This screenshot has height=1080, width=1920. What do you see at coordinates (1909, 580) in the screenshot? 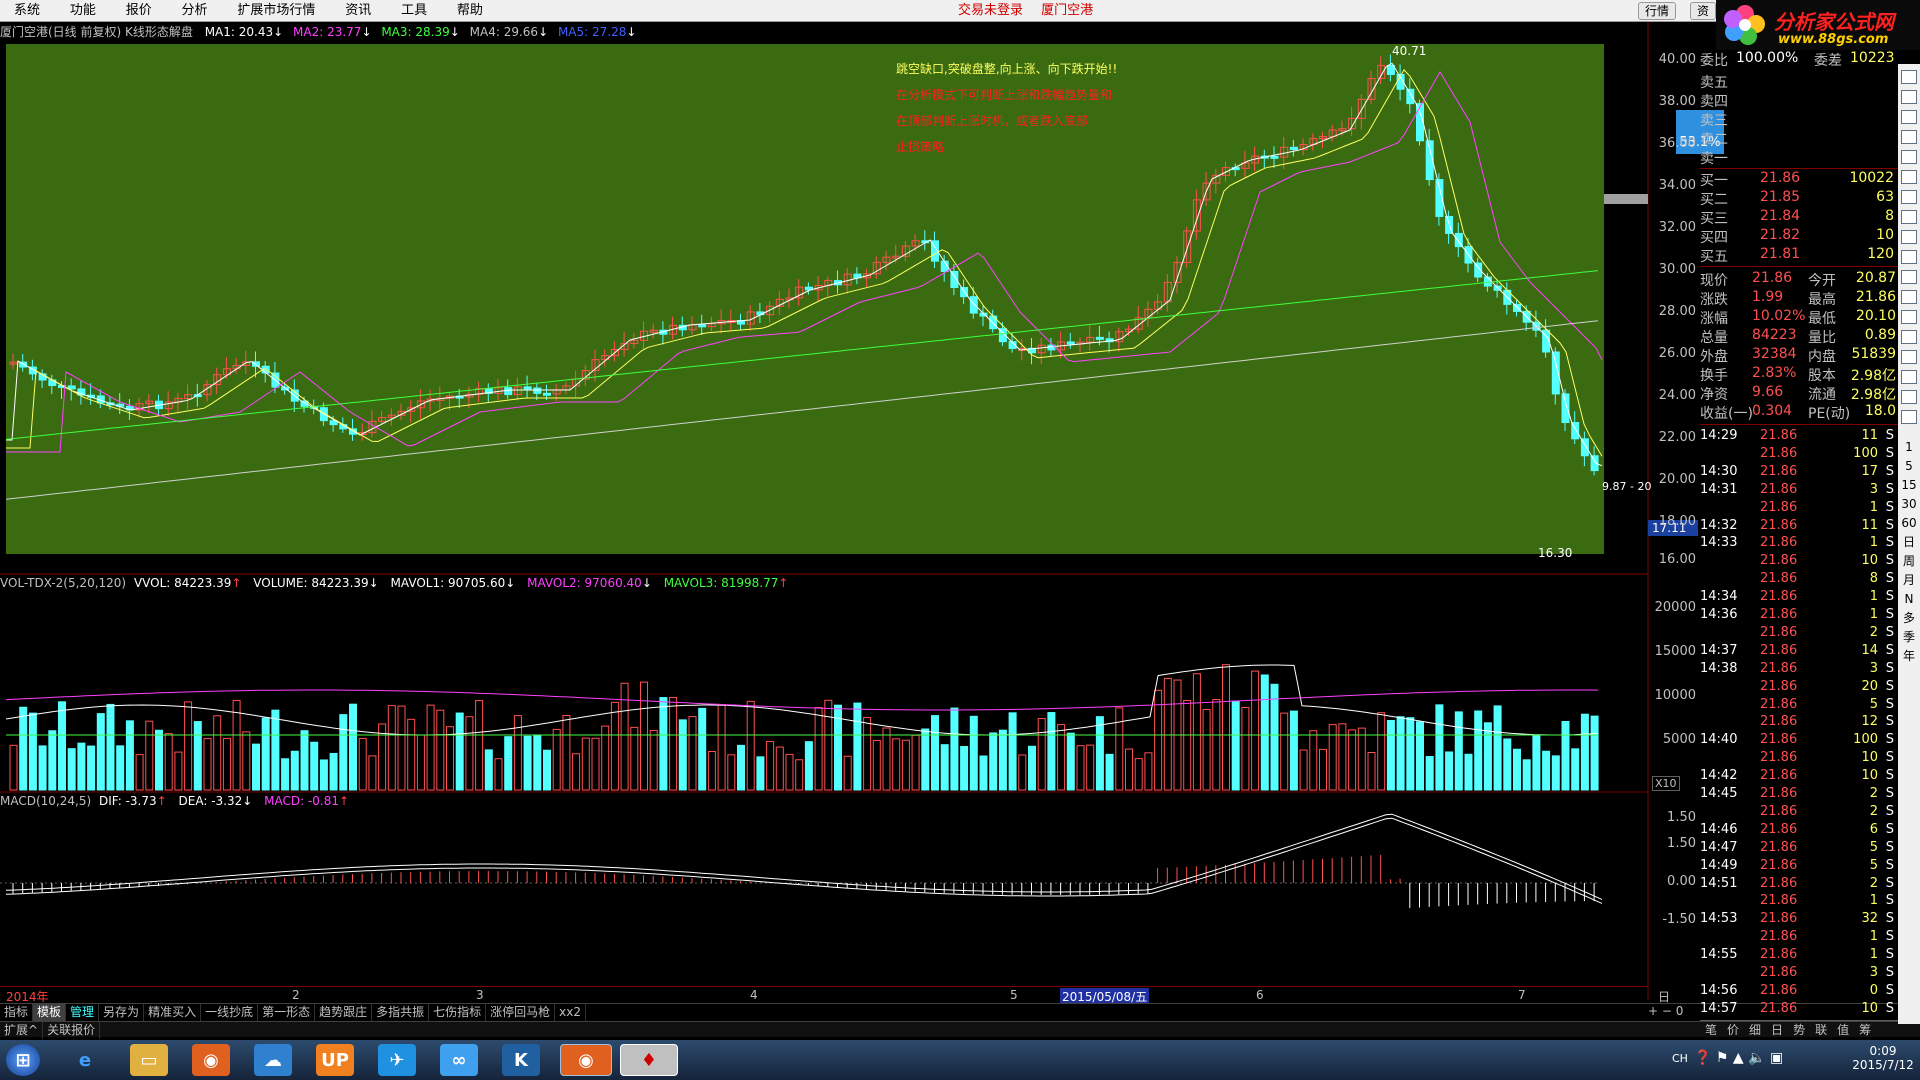
I see `period-tab: 月` at bounding box center [1909, 580].